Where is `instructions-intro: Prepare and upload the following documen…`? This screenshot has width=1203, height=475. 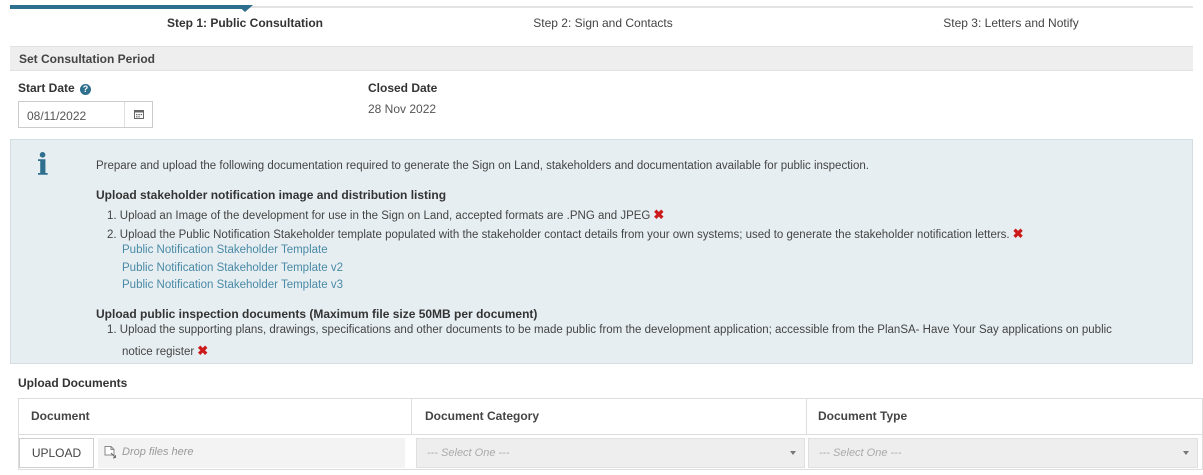 instructions-intro: Prepare and upload the following documen… is located at coordinates (482, 166).